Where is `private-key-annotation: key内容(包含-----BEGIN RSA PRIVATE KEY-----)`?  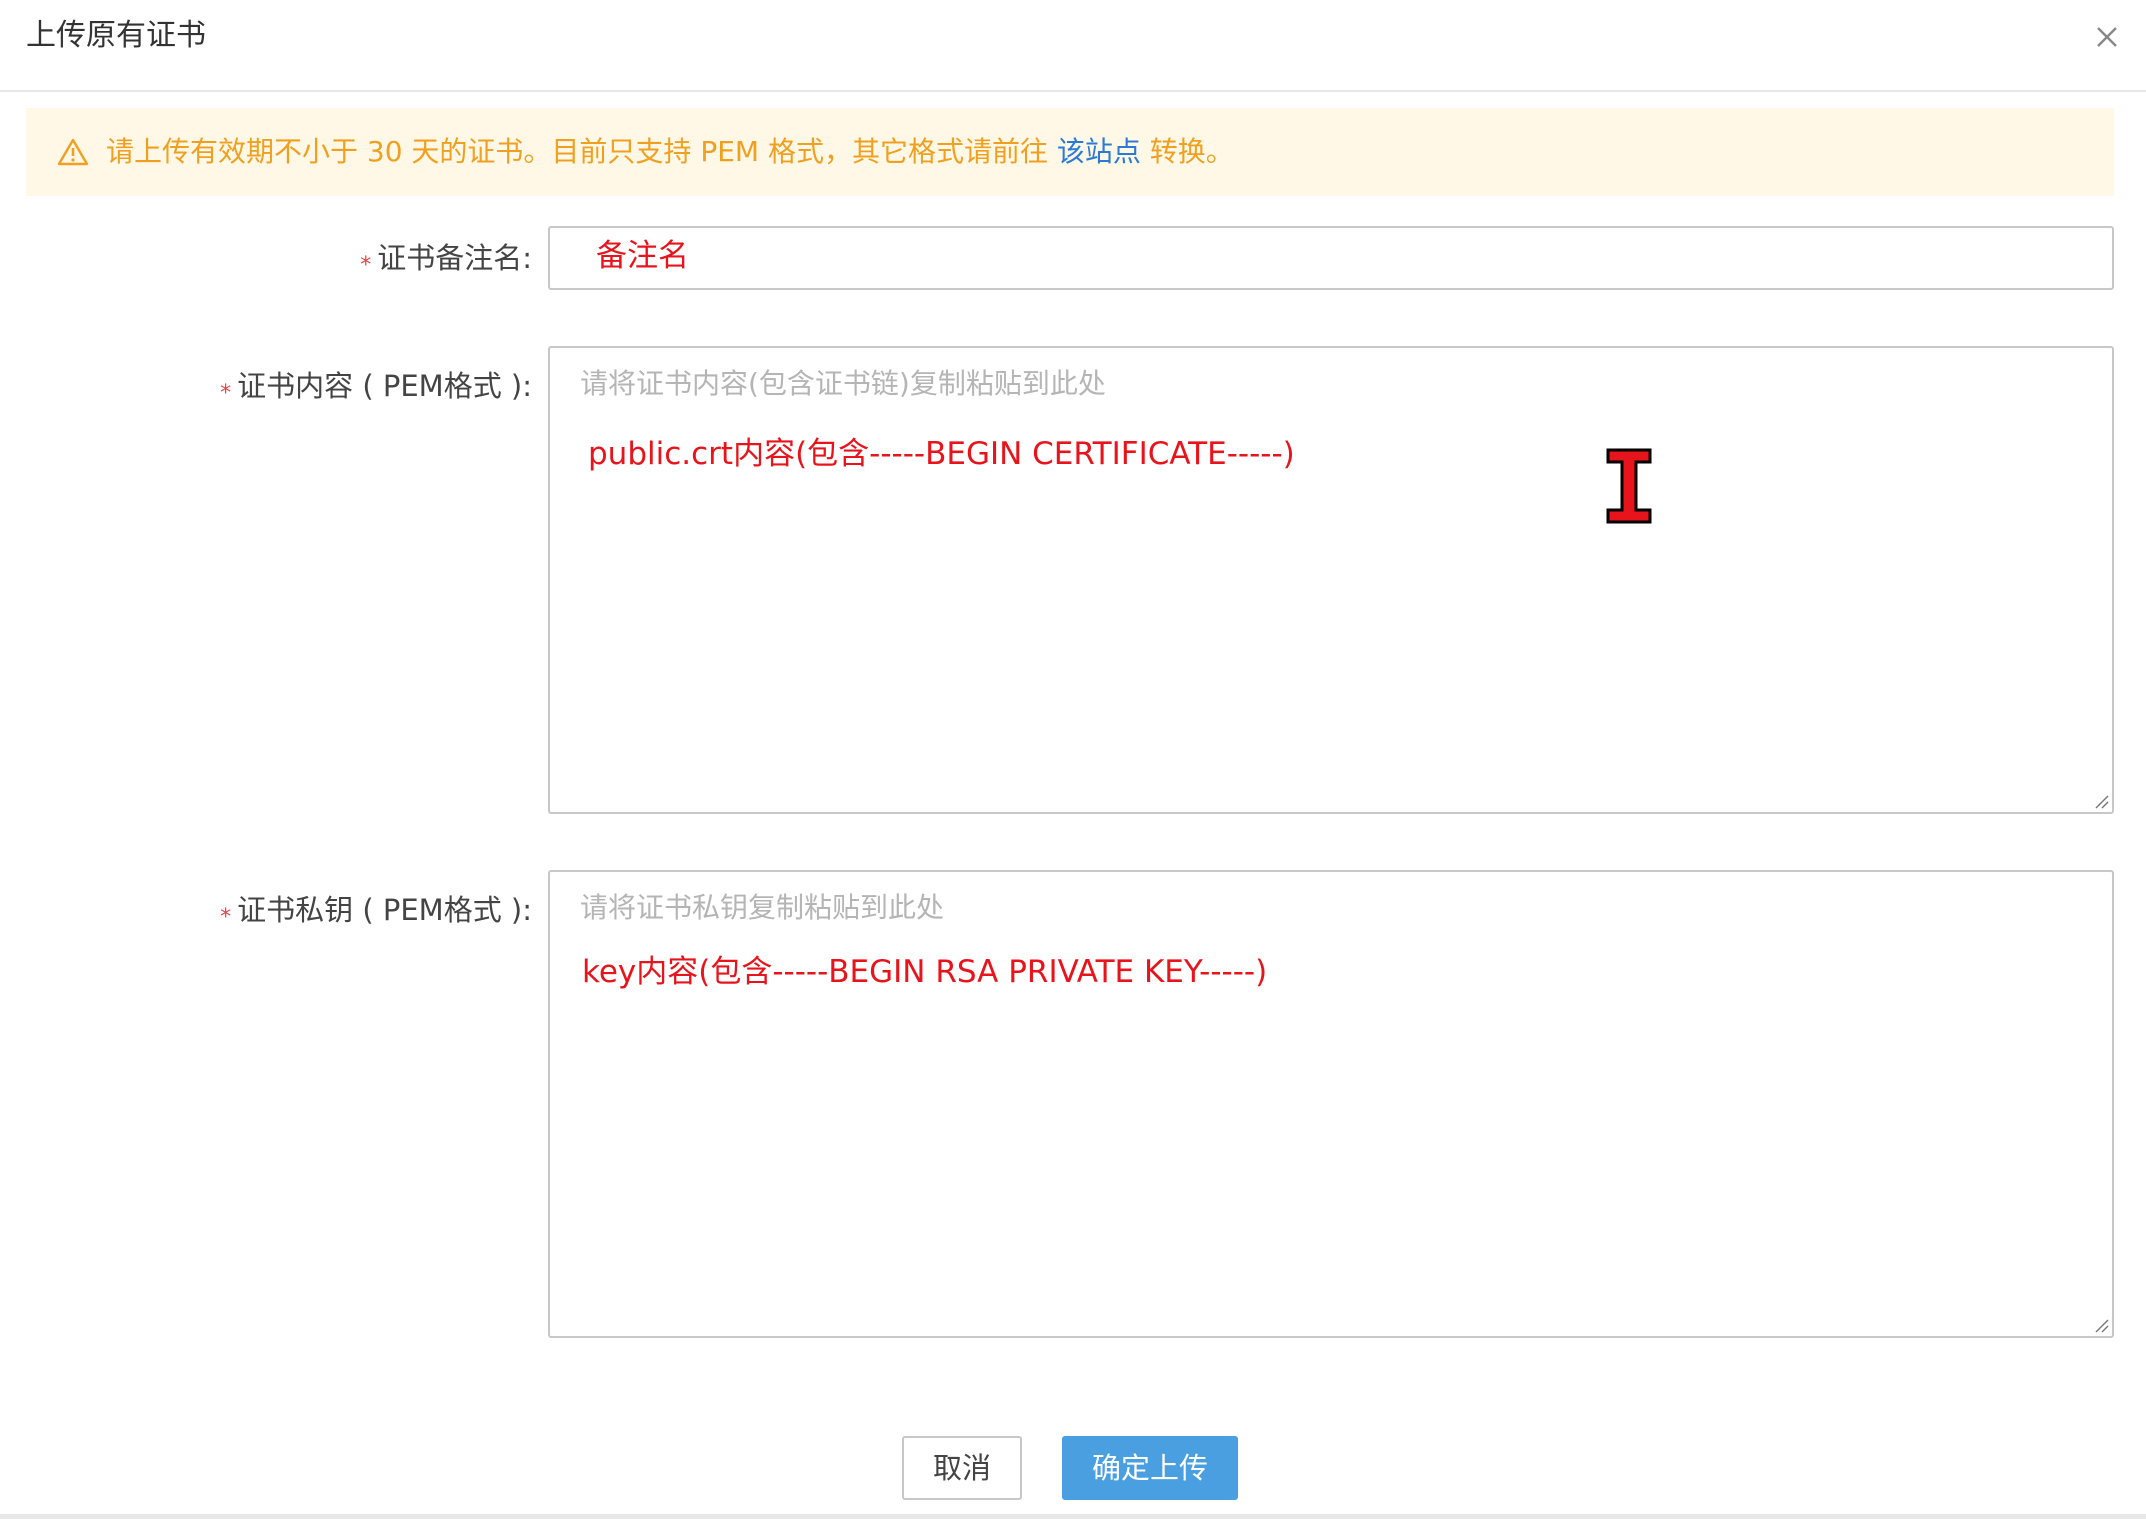 private-key-annotation: key内容(包含-----BEGIN RSA PRIVATE KEY-----) is located at coordinates (925, 972).